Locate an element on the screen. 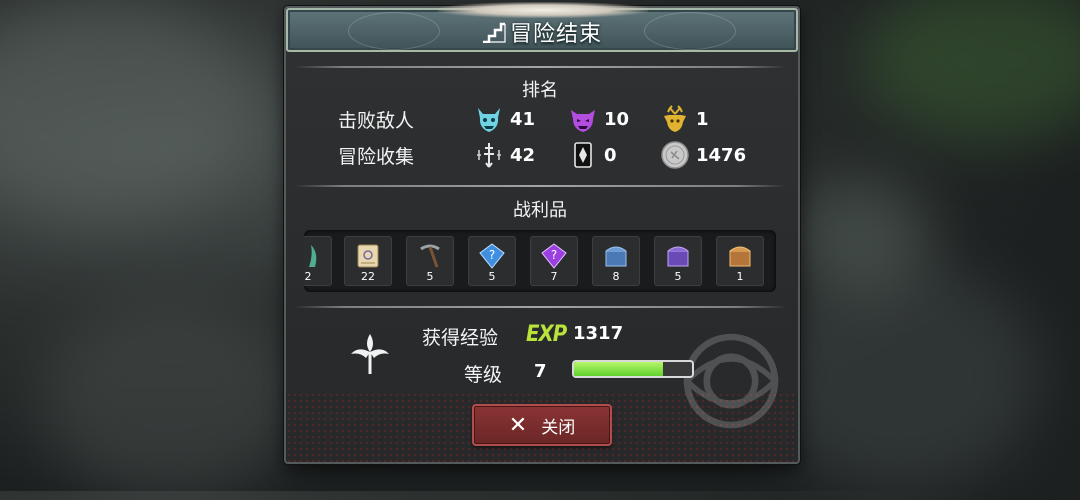 Image resolution: width=1080 pixels, height=500 pixels. defeated-enemies-label: 击败敌人 is located at coordinates (376, 121).